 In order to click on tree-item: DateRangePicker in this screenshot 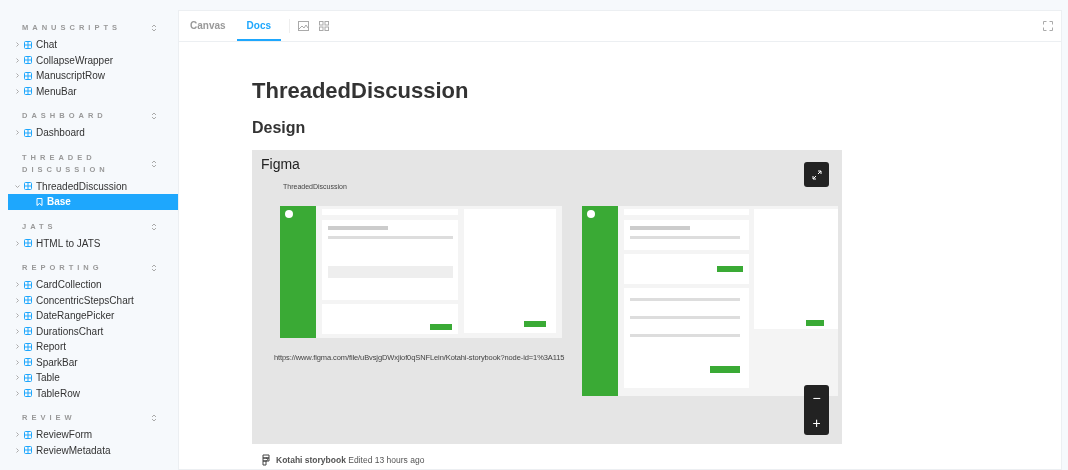, I will do `click(93, 316)`.